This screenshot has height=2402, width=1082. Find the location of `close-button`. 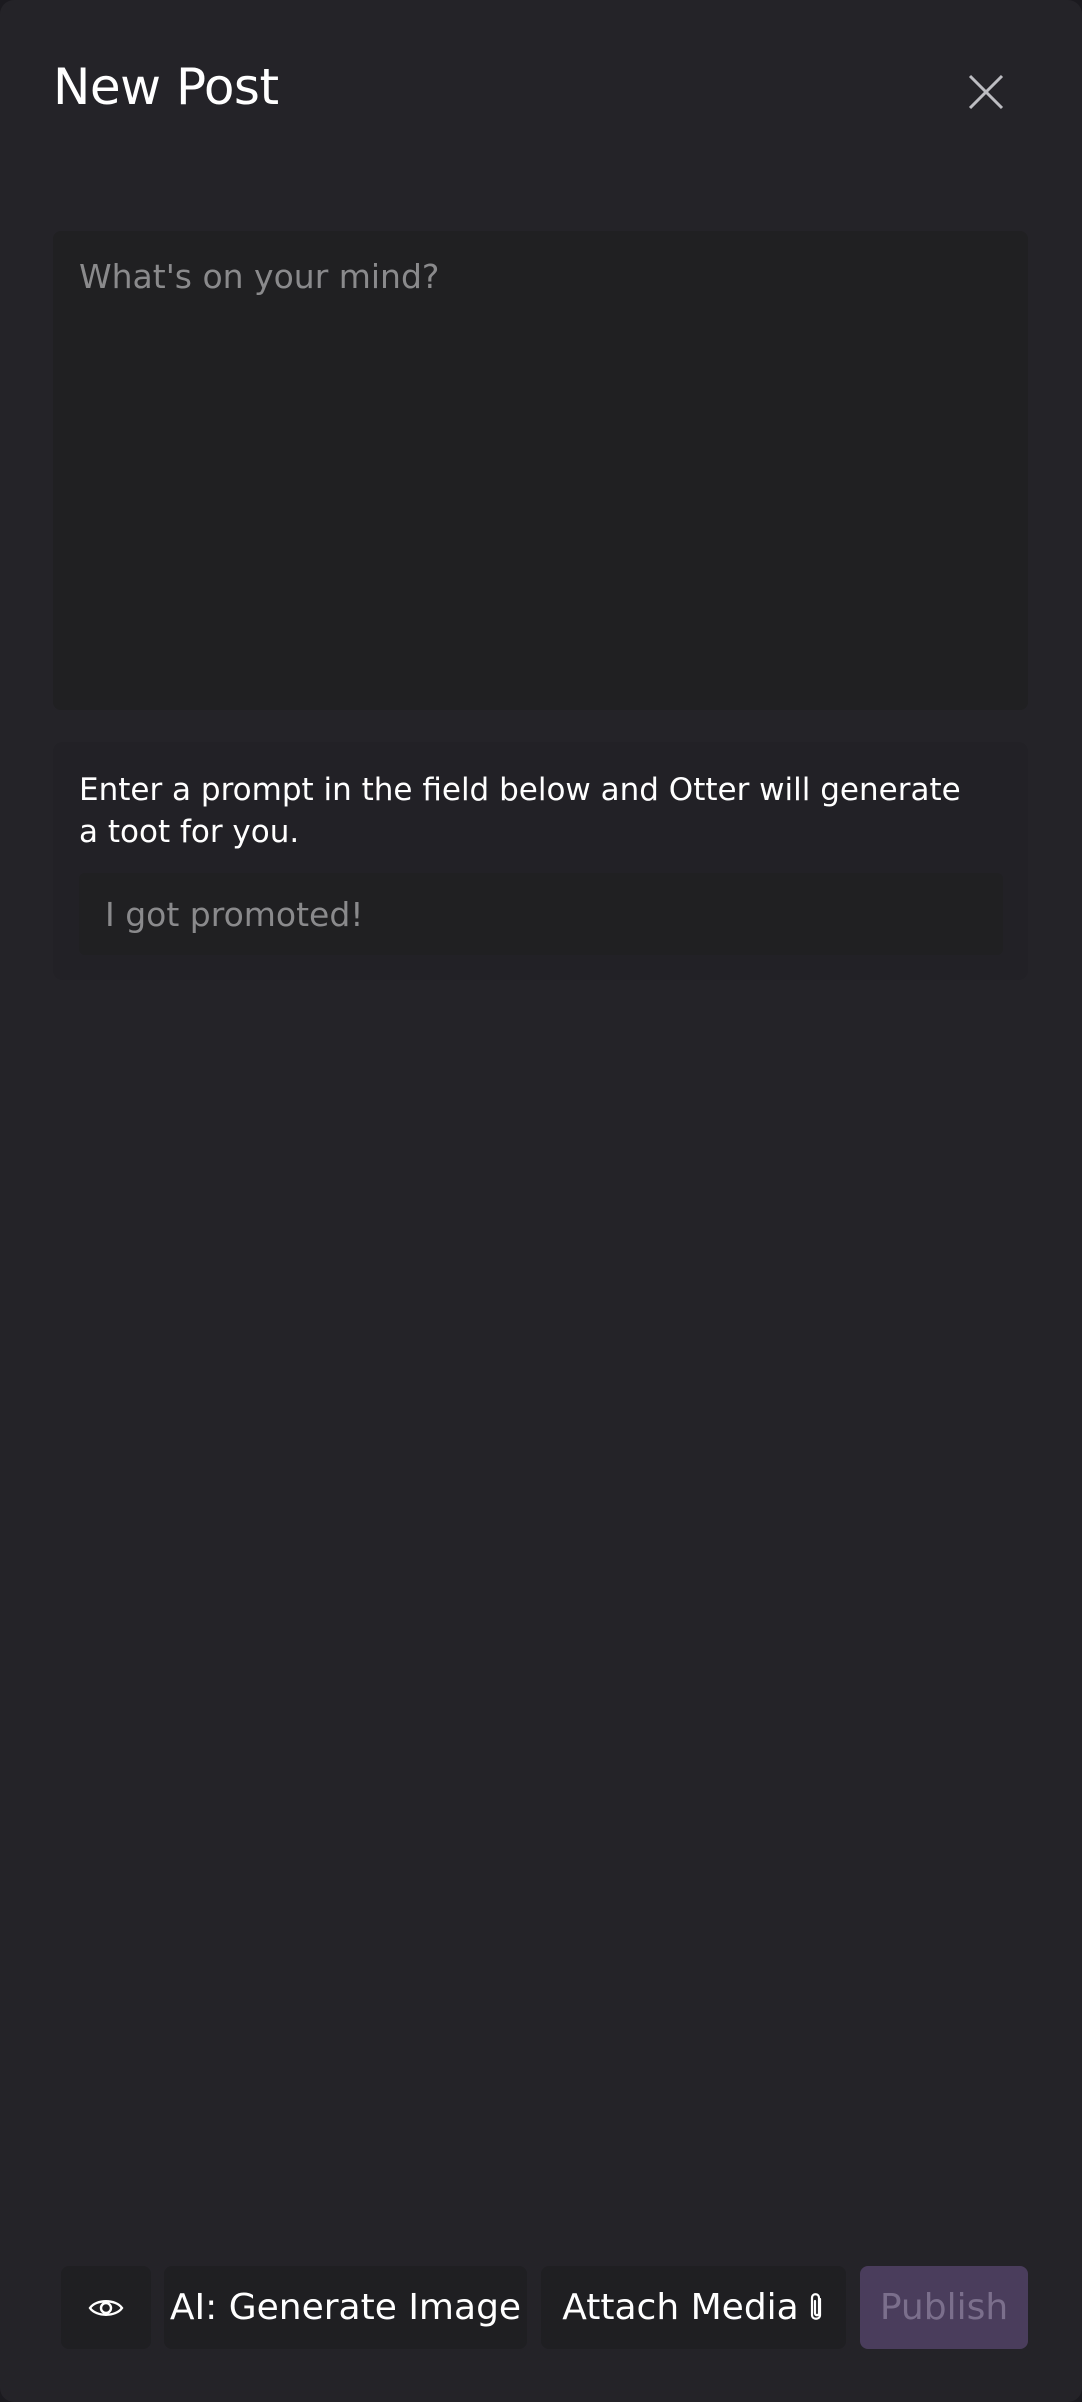

close-button is located at coordinates (986, 92).